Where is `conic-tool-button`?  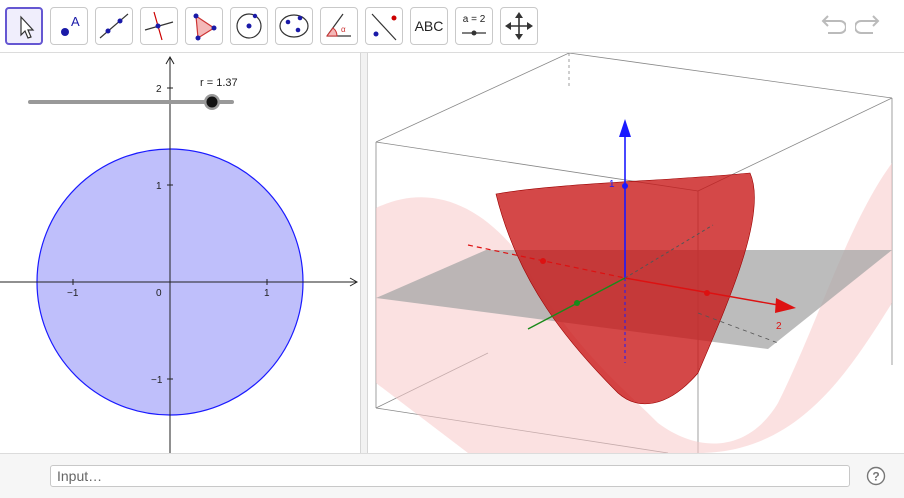 conic-tool-button is located at coordinates (294, 26).